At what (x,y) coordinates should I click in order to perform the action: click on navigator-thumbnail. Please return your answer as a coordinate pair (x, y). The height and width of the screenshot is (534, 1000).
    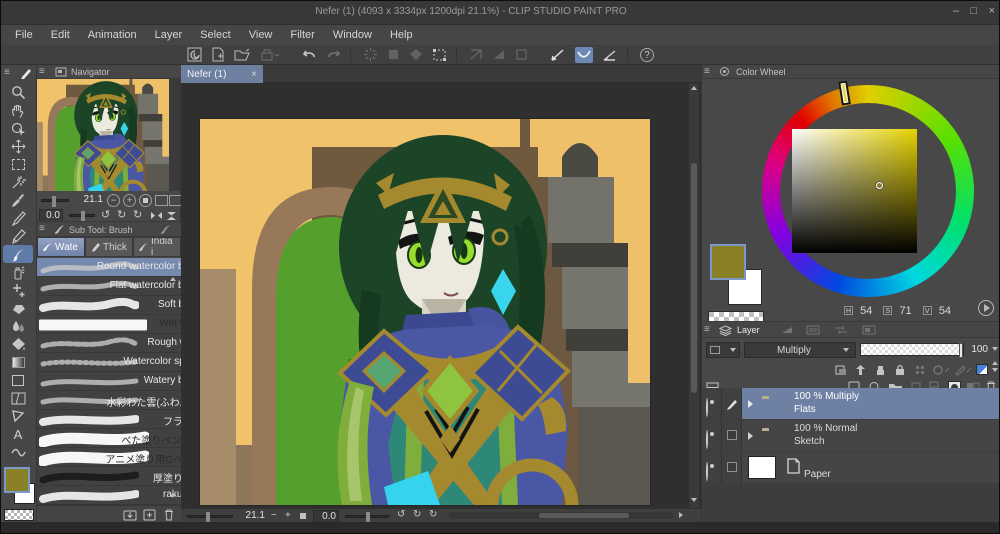
    Looking at the image, I should click on (109, 135).